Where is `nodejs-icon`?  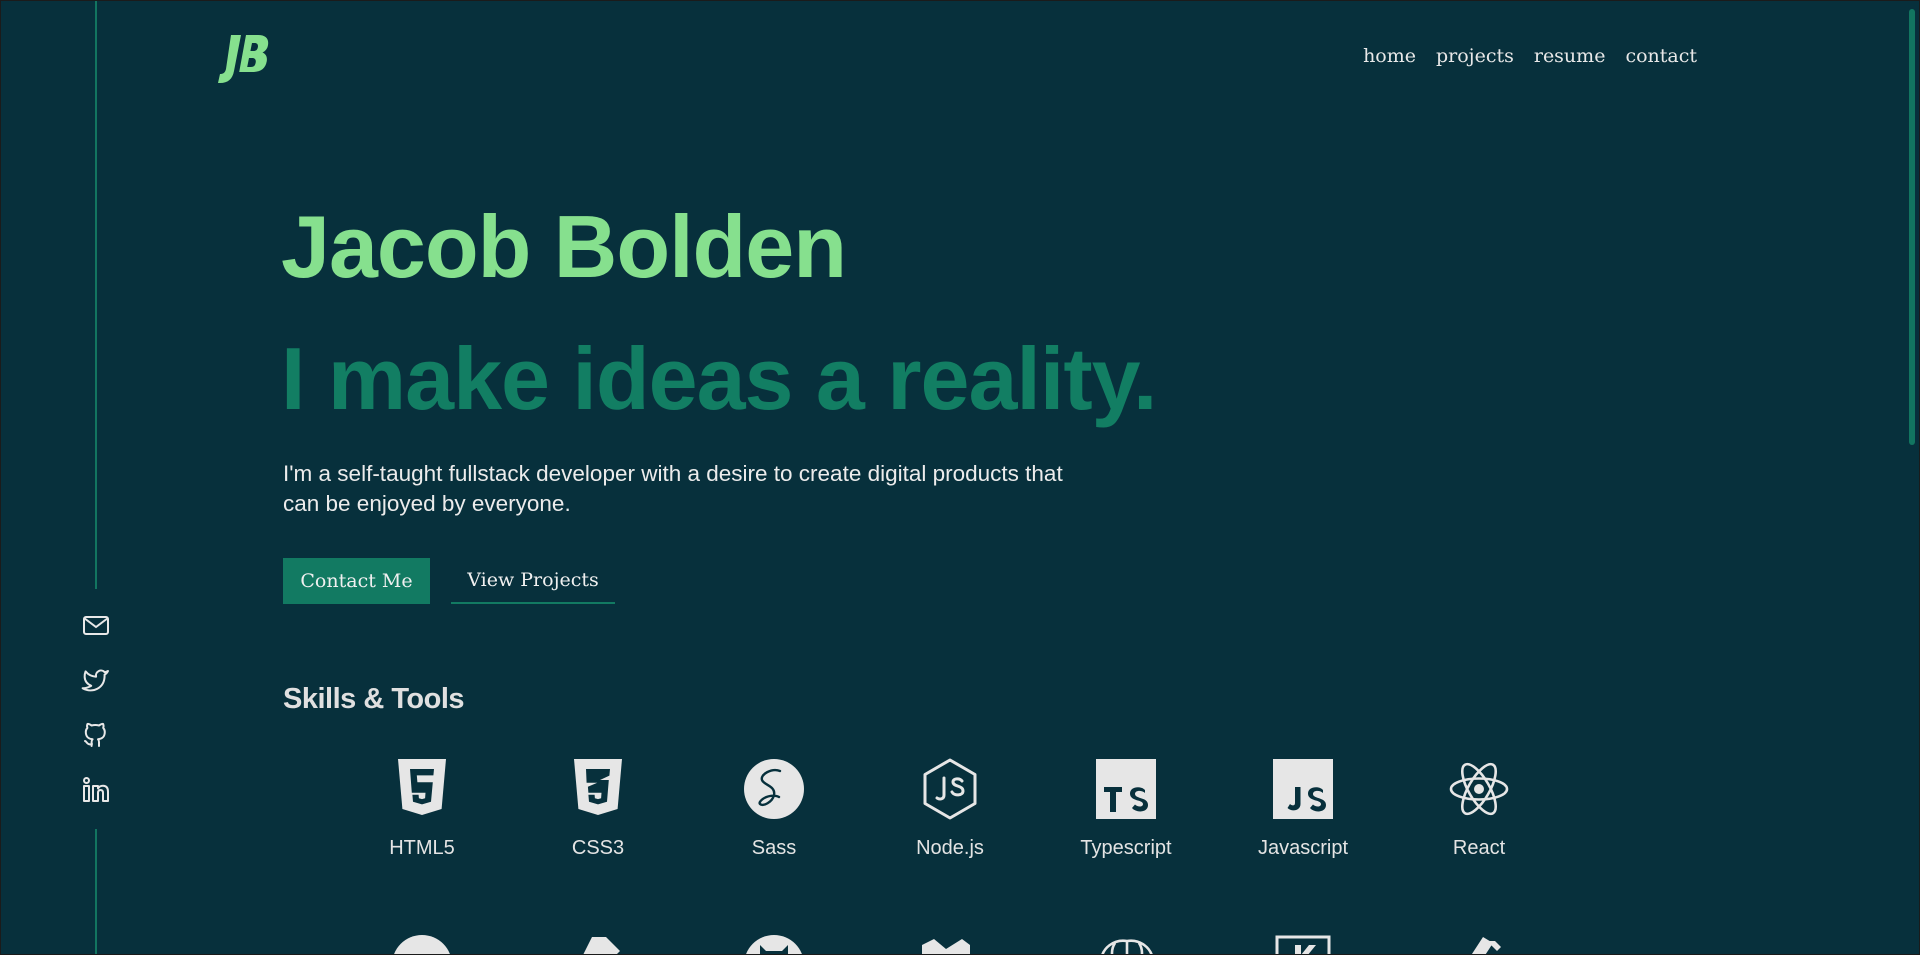
nodejs-icon is located at coordinates (950, 789).